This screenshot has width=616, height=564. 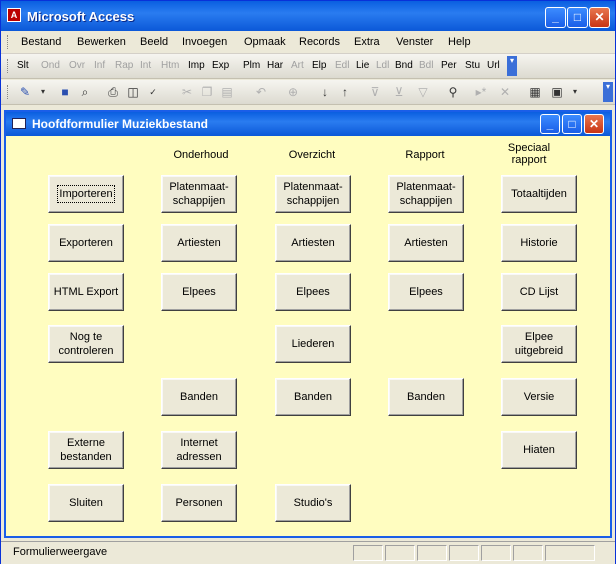 I want to click on tb-per: Per, so click(x=449, y=65).